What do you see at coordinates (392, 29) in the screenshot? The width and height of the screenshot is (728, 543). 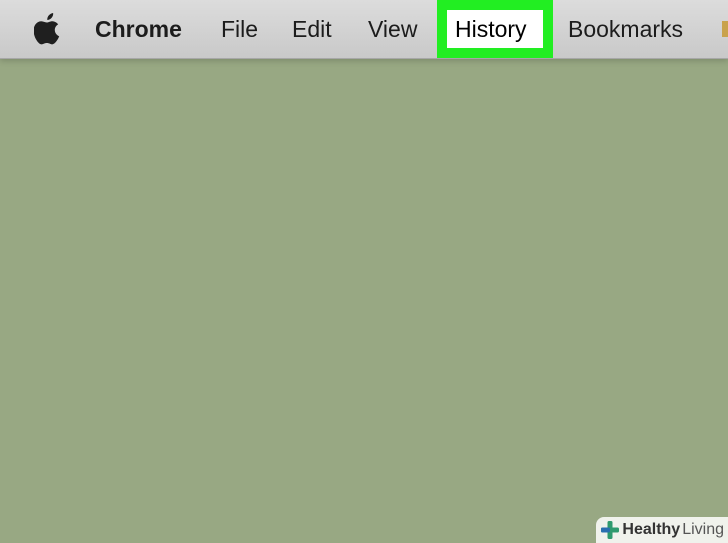 I see `menu-view: View` at bounding box center [392, 29].